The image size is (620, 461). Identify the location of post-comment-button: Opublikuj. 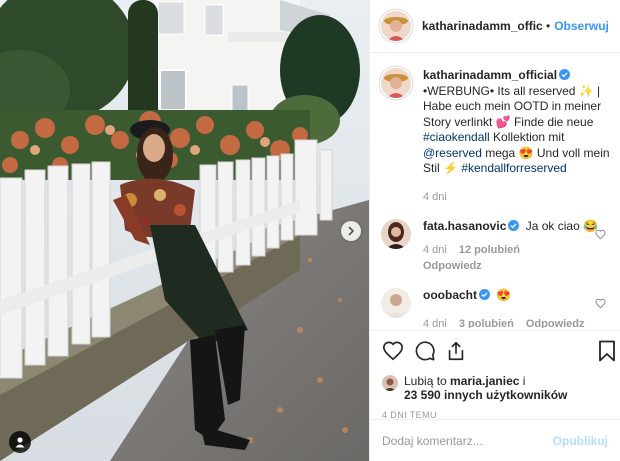
(580, 441).